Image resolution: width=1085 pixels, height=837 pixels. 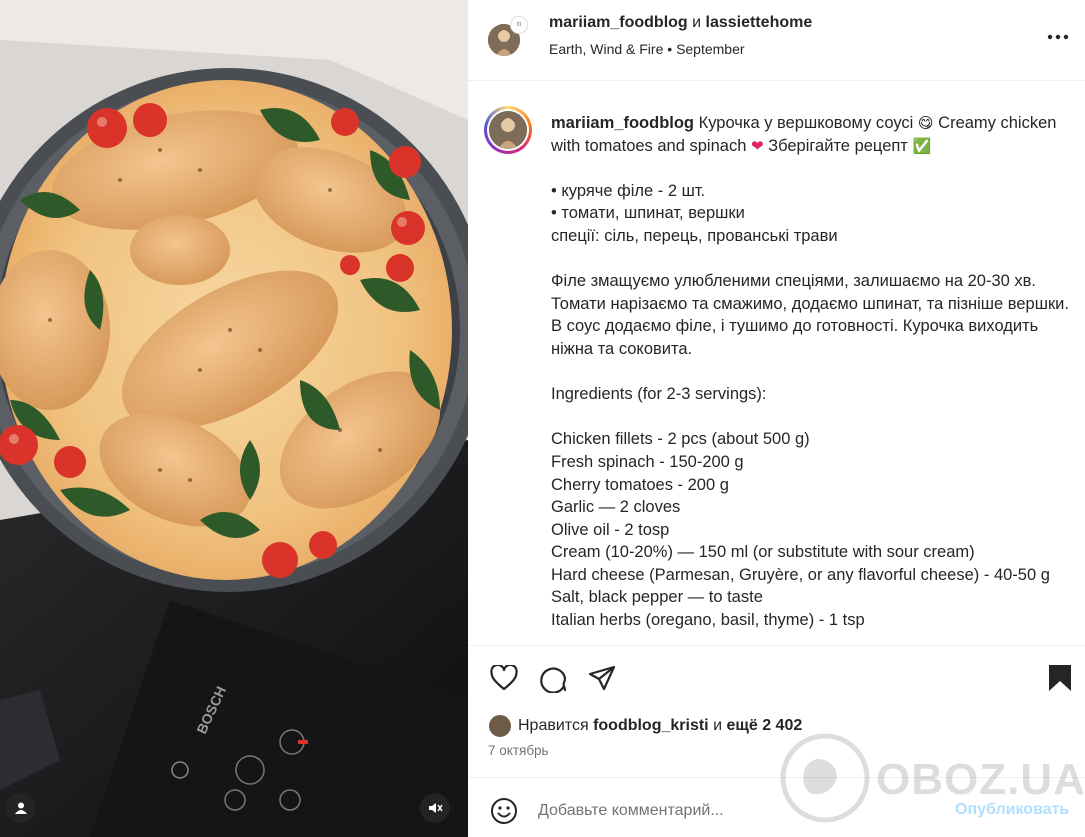 I want to click on like-button, so click(x=504, y=678).